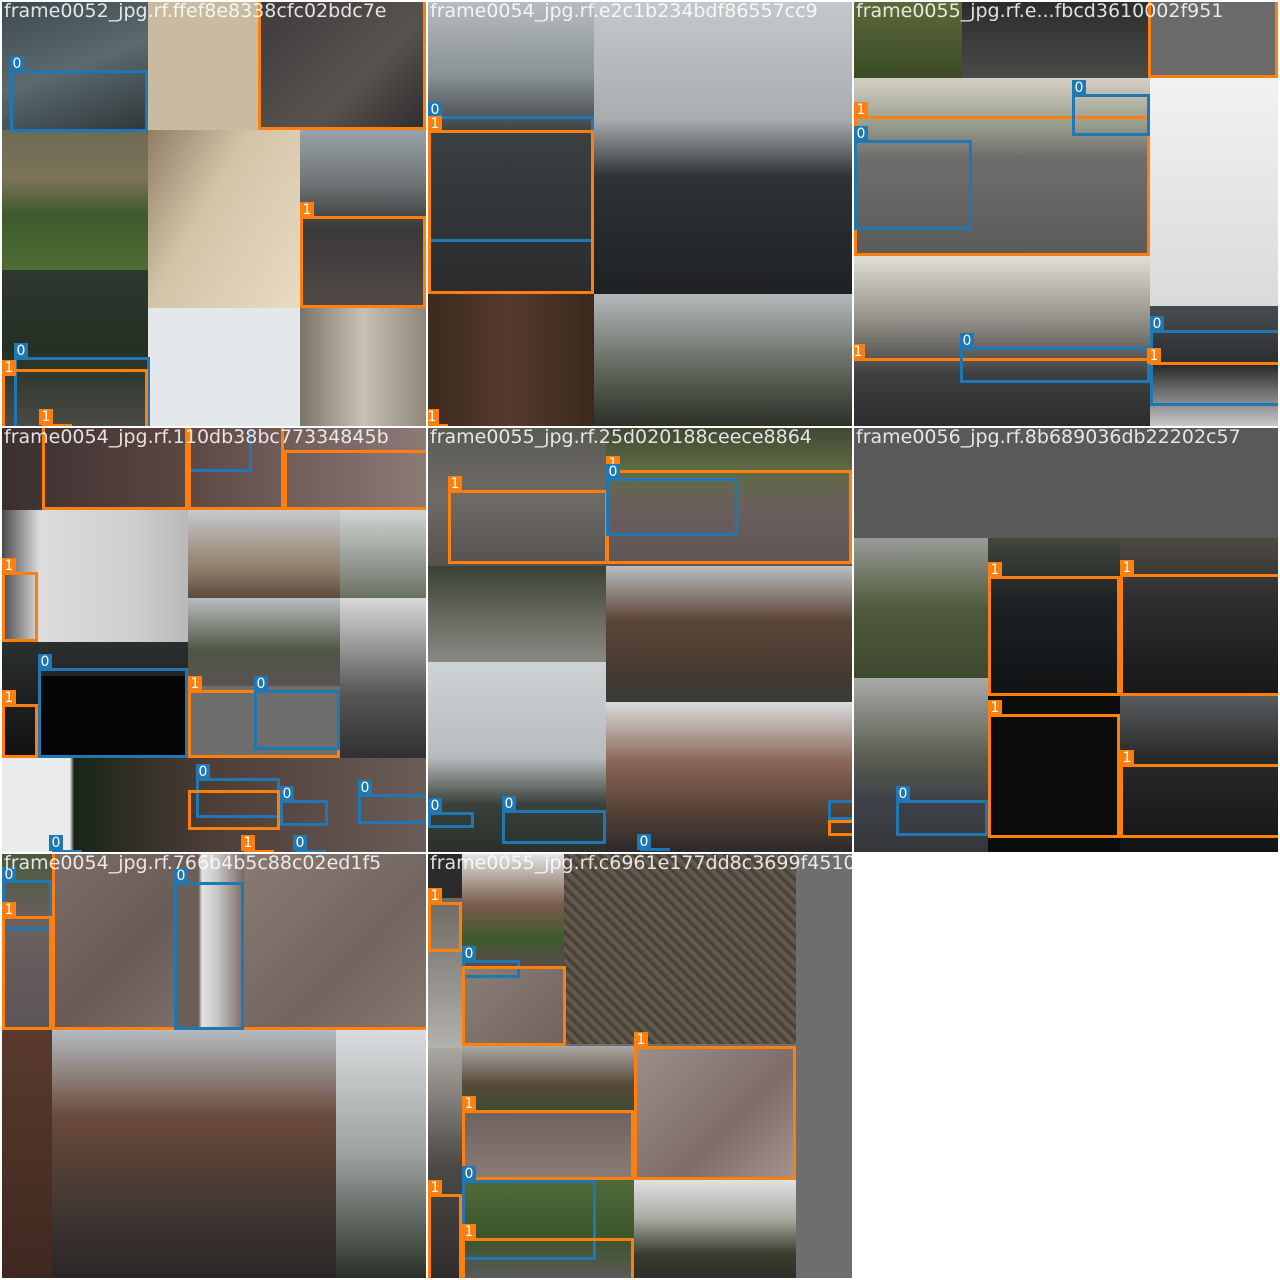  Describe the element at coordinates (1048, 438) in the screenshot. I see `tile-title: frame0056_jpg.rf.8b689036db22202c57` at that location.